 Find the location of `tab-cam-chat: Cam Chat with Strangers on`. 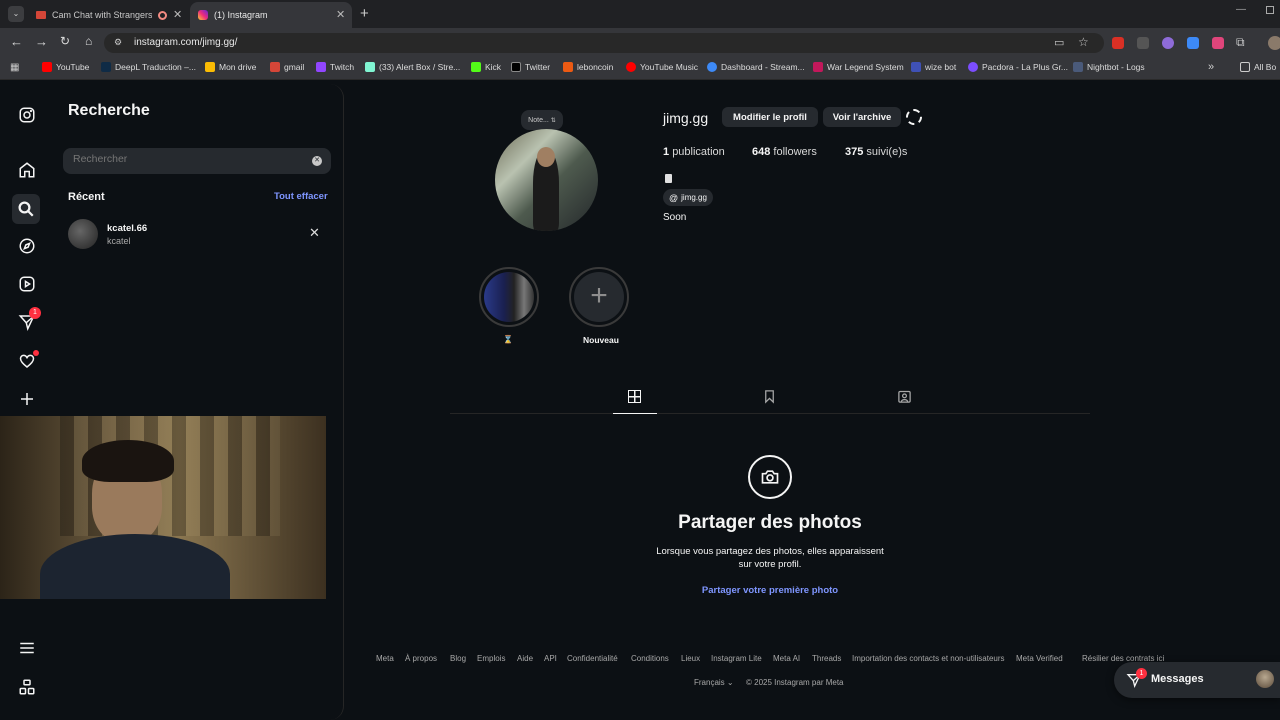

tab-cam-chat: Cam Chat with Strangers on is located at coordinates (108, 15).